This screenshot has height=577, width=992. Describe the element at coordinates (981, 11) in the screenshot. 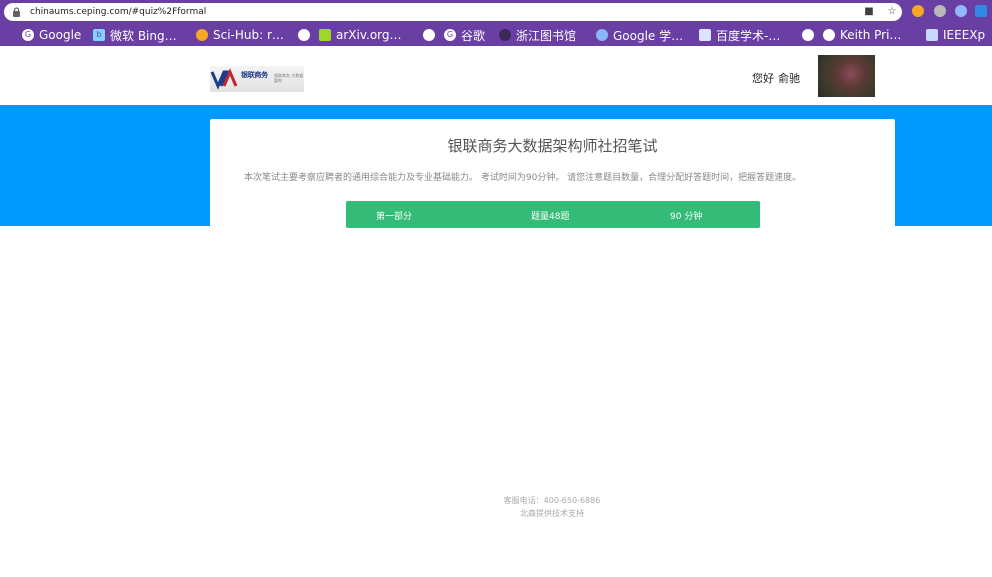

I see `extension-new-icon` at that location.